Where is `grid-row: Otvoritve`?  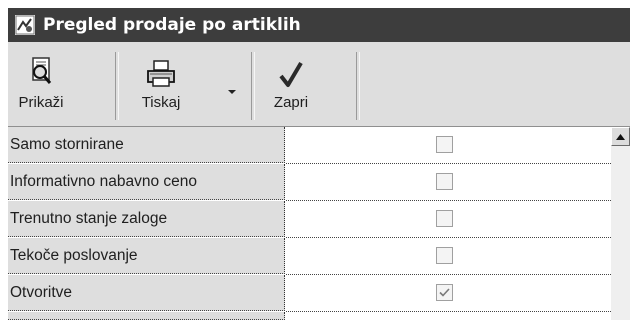
grid-row: Otvoritve is located at coordinates (309, 293).